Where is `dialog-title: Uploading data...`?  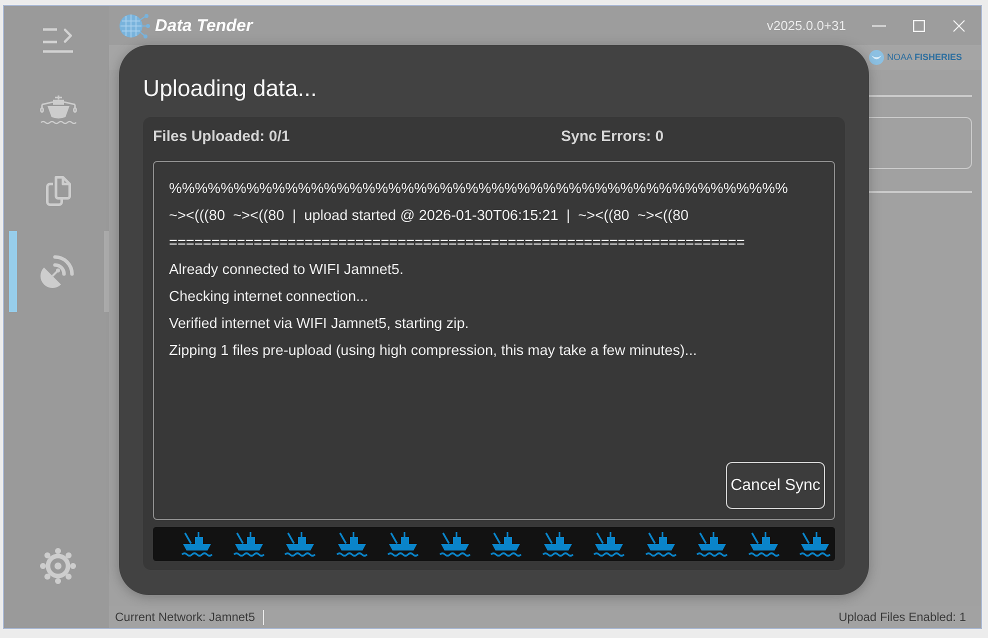
dialog-title: Uploading data... is located at coordinates (230, 88).